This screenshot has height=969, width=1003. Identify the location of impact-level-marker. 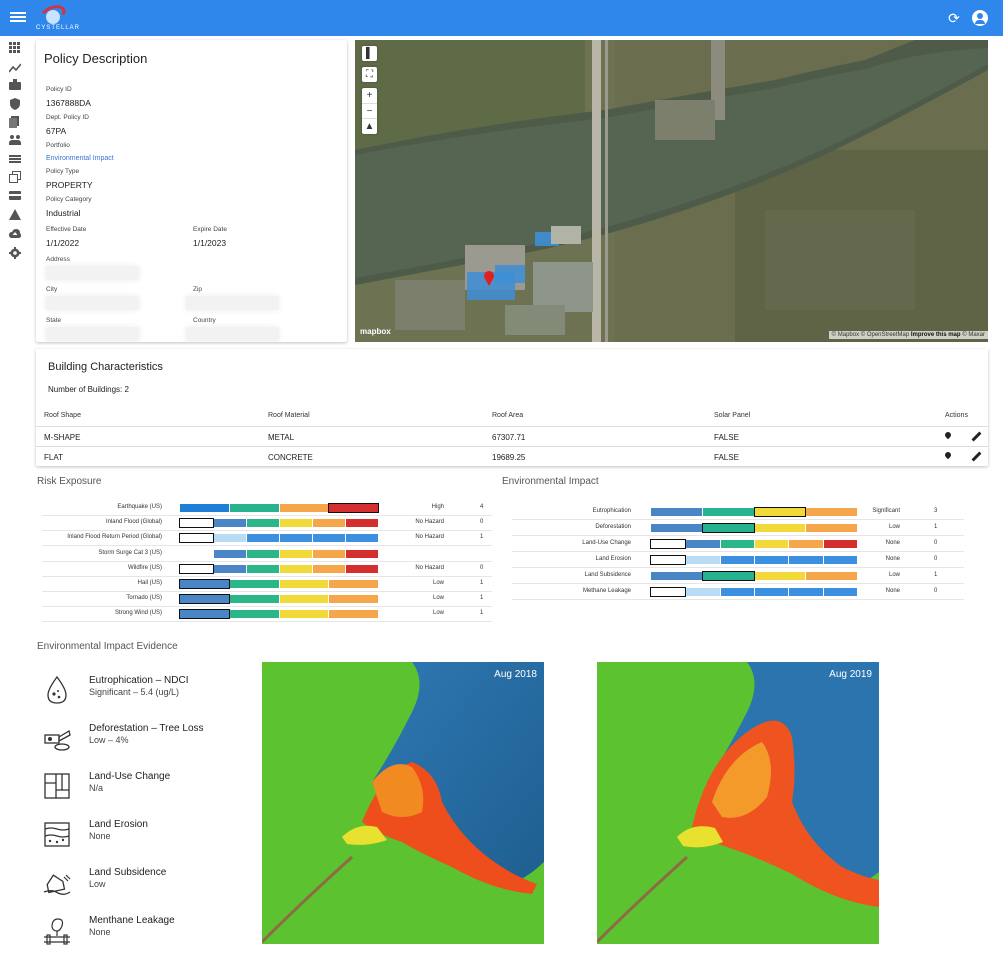
(668, 544).